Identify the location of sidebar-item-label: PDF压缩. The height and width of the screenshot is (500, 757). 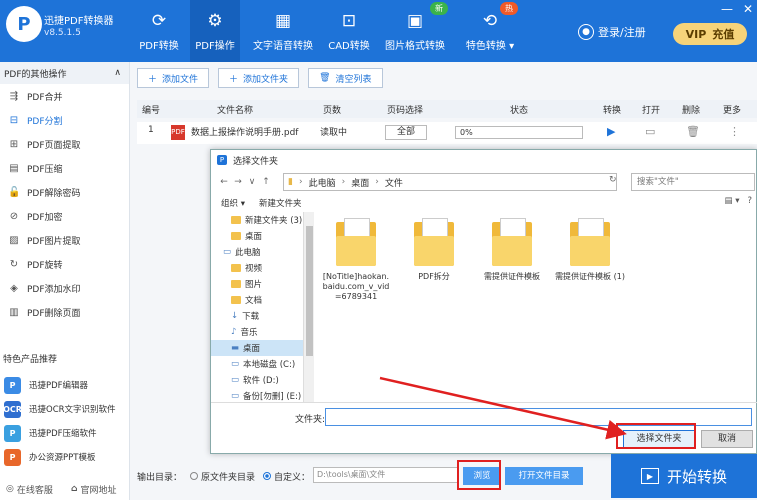
(45, 168).